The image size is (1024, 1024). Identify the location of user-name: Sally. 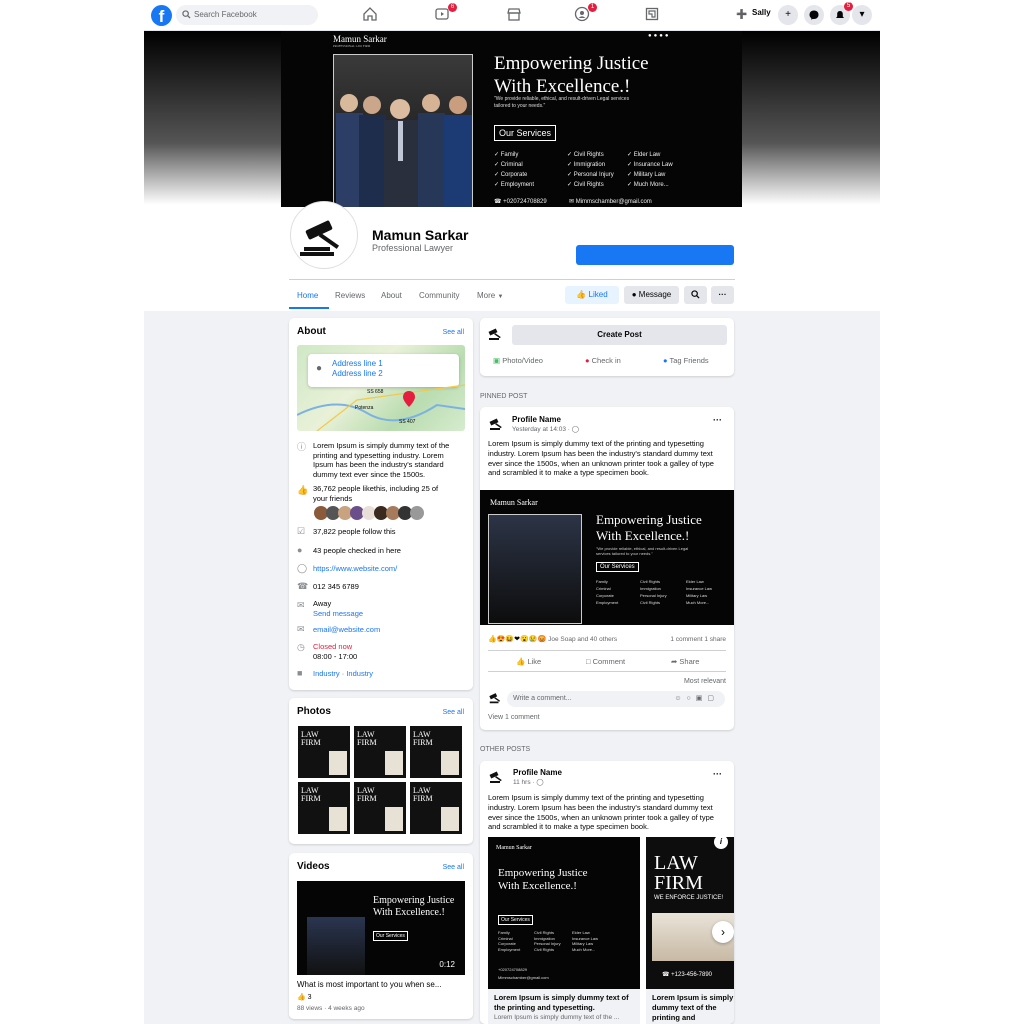
(761, 12).